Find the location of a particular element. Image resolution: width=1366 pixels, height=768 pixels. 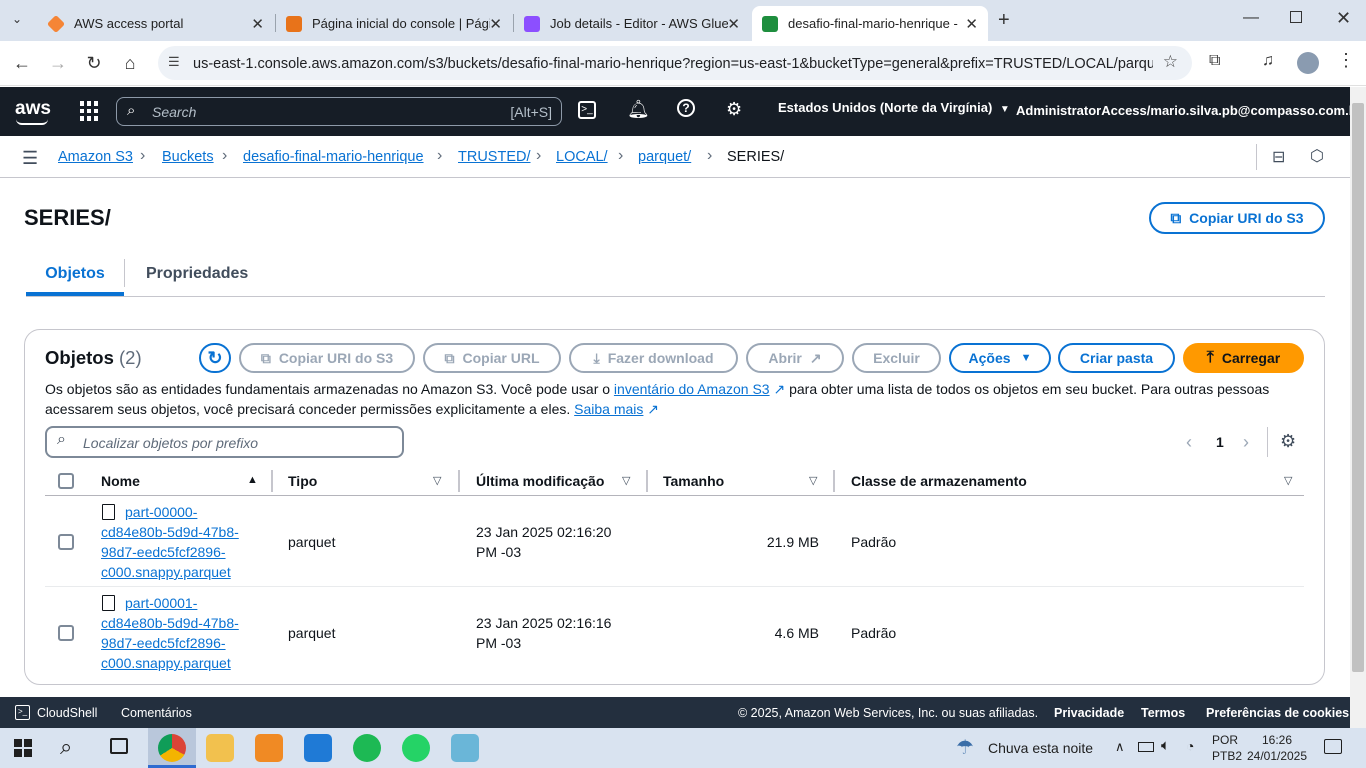

upload-button: ⤒ Carregar is located at coordinates (1243, 358).